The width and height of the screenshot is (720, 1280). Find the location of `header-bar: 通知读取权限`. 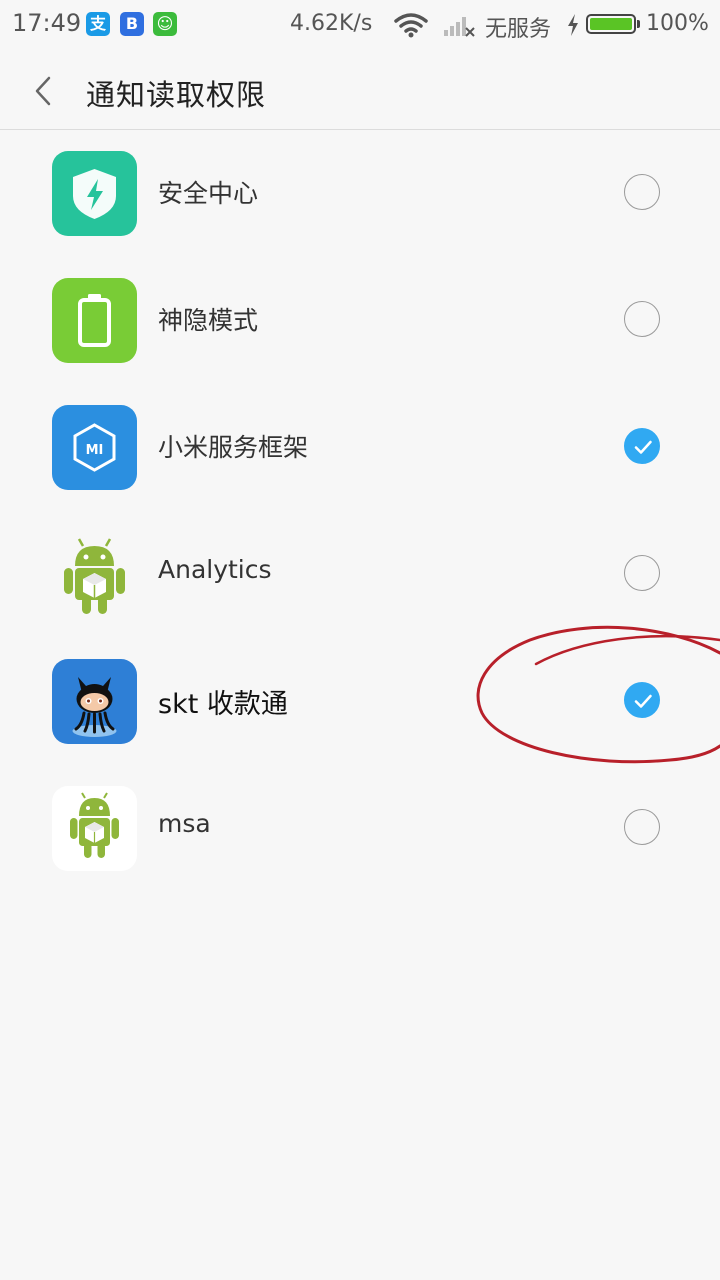

header-bar: 通知读取权限 is located at coordinates (360, 91).